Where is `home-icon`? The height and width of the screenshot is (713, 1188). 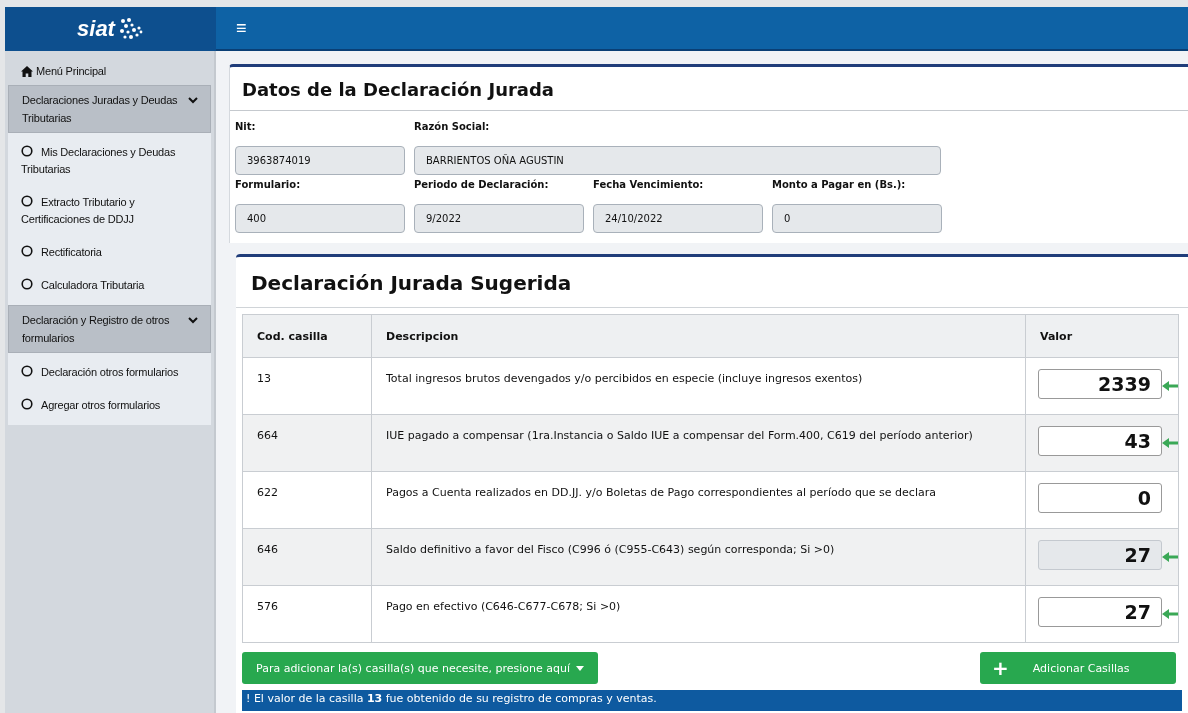 home-icon is located at coordinates (27, 71).